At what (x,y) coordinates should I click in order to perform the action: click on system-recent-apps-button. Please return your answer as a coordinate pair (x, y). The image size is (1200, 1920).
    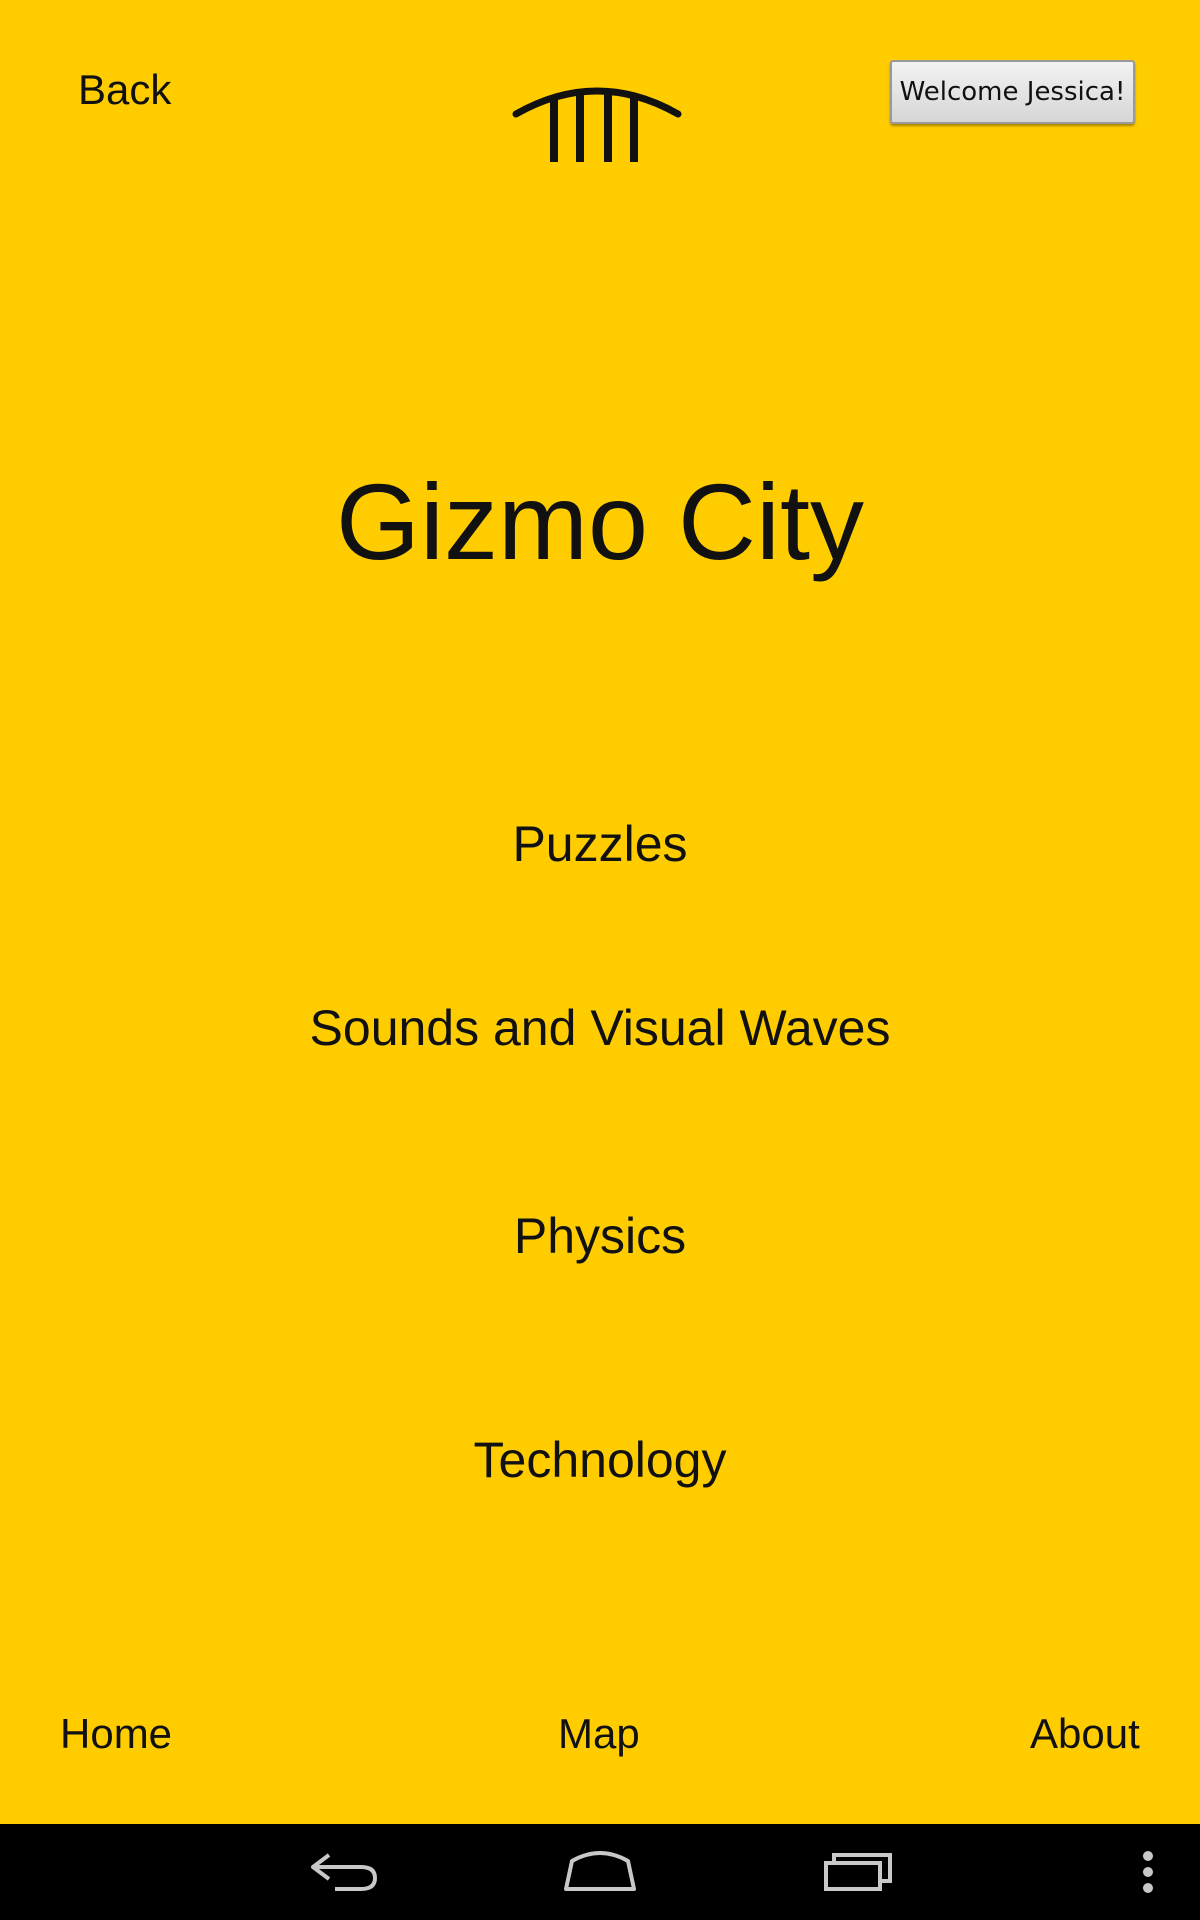
    Looking at the image, I should click on (858, 1872).